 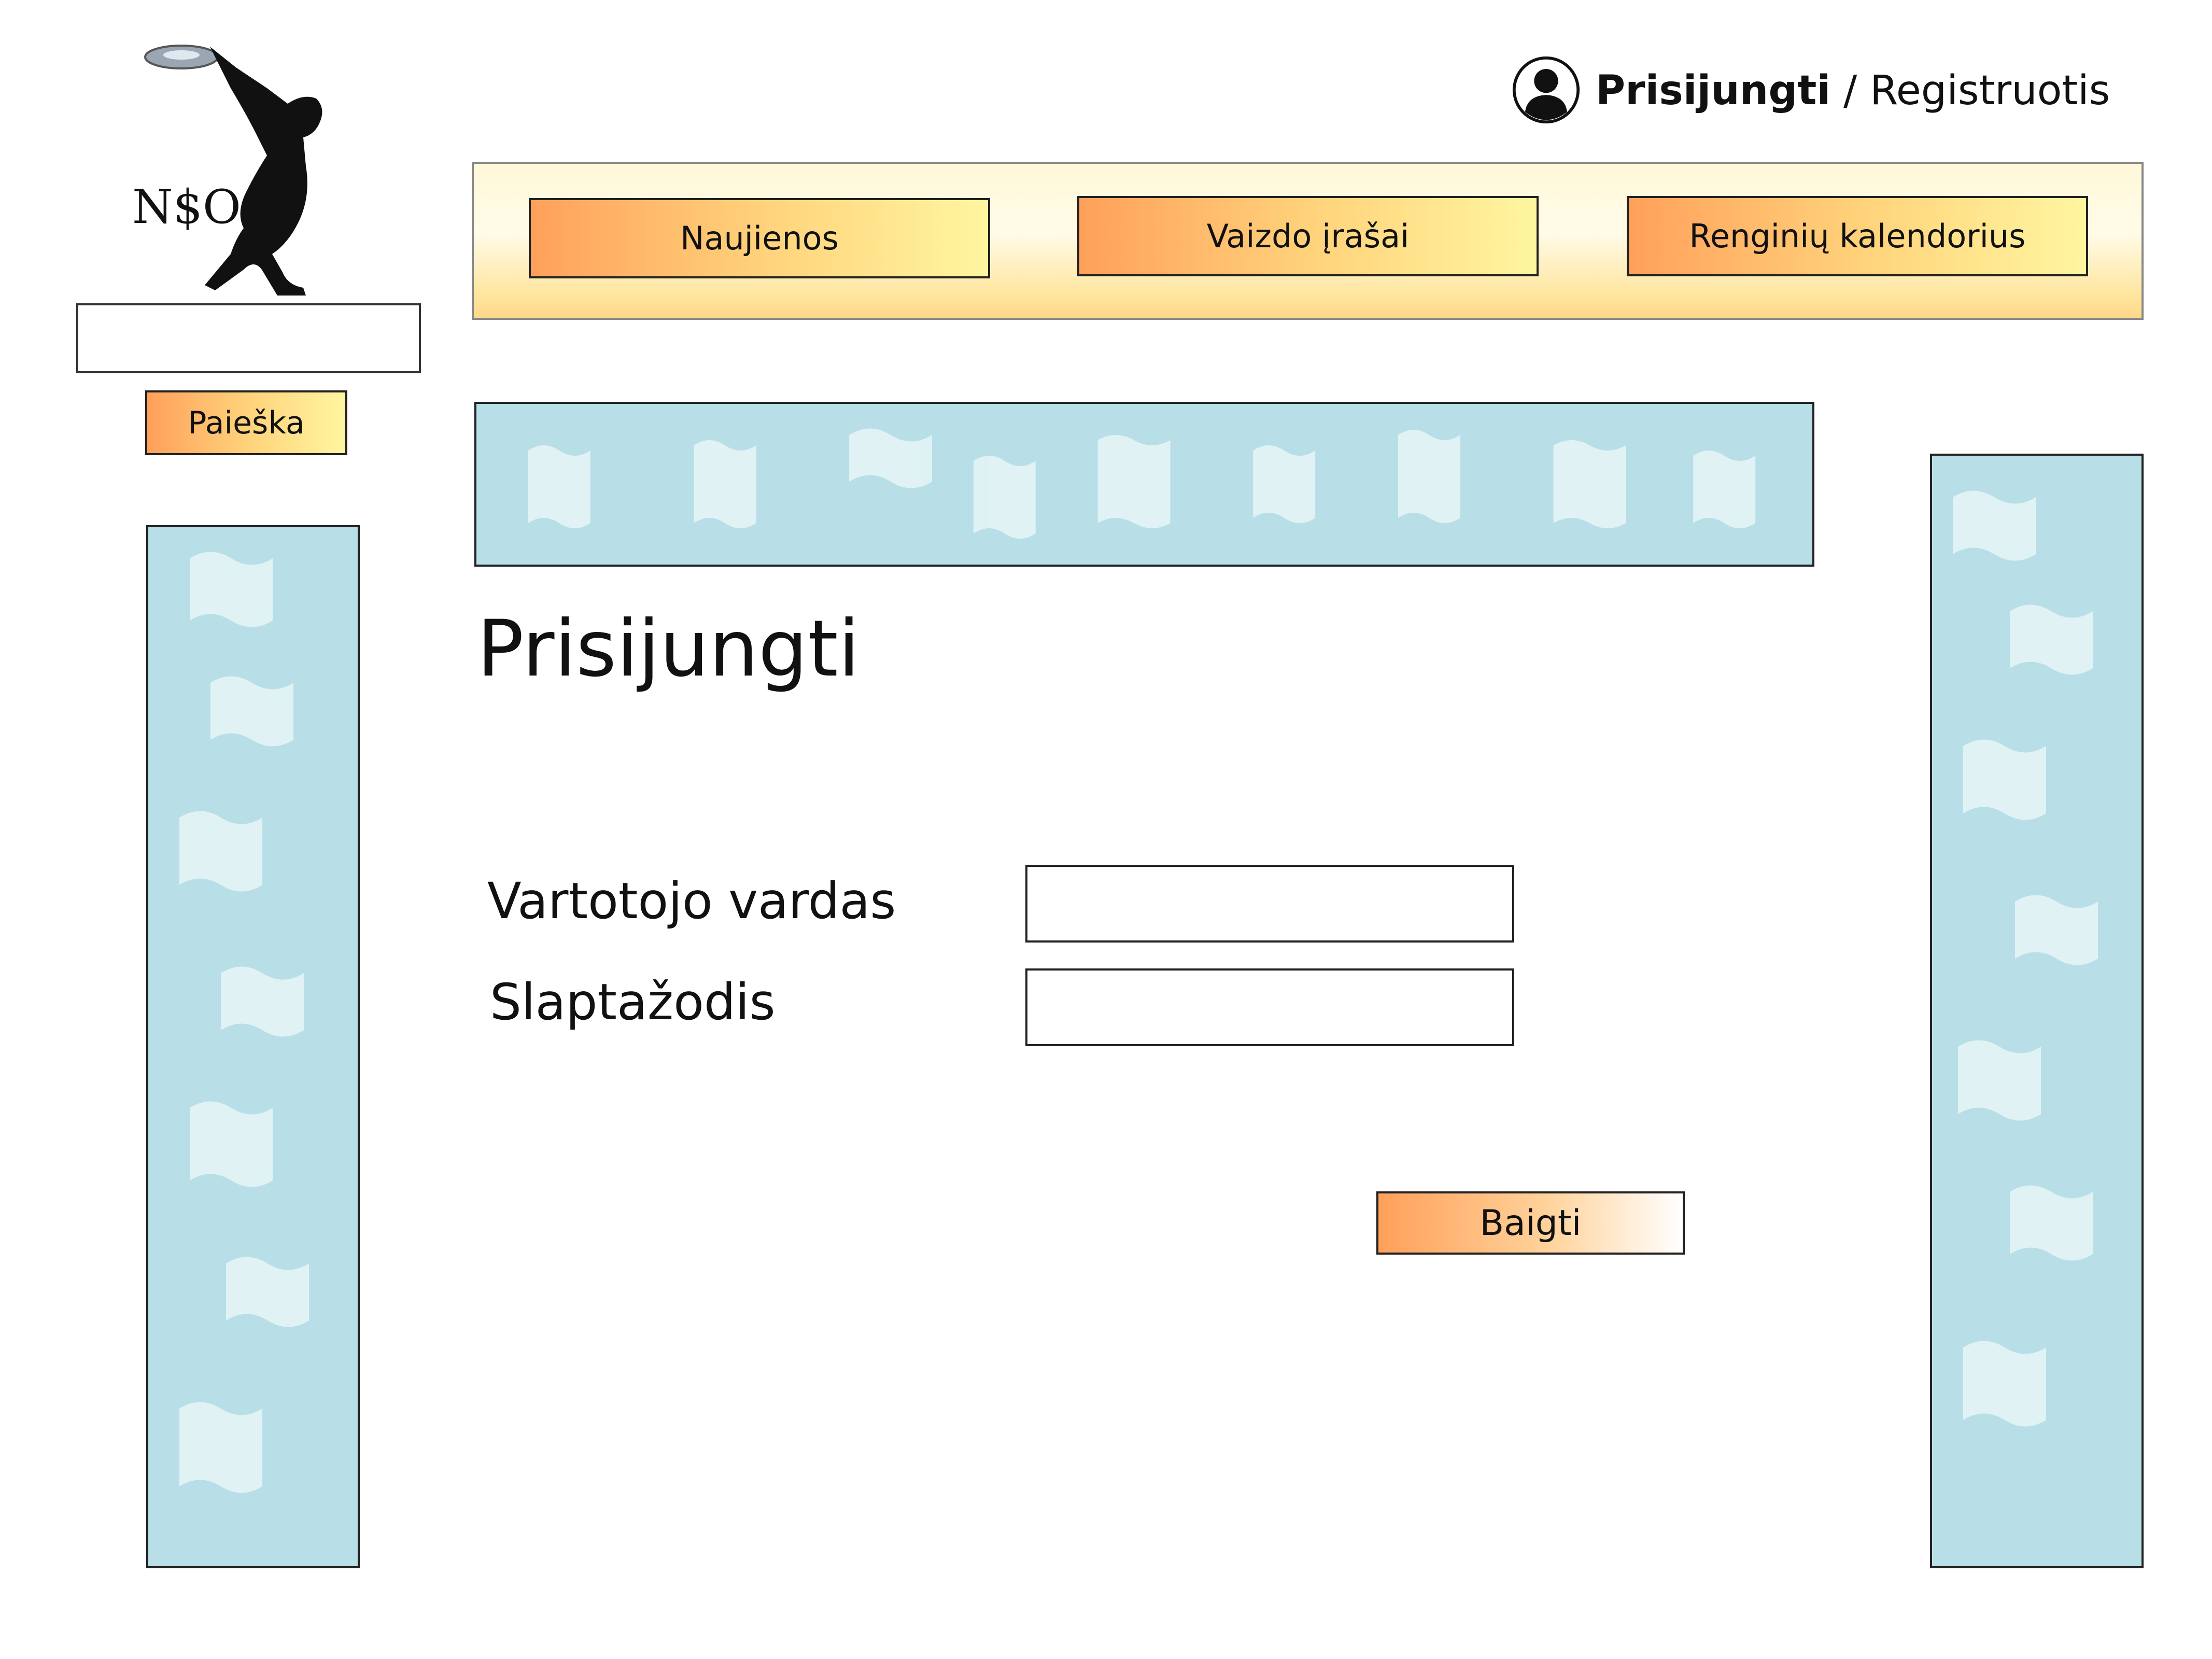 What do you see at coordinates (246, 161) in the screenshot?
I see `site-logo: N$O` at bounding box center [246, 161].